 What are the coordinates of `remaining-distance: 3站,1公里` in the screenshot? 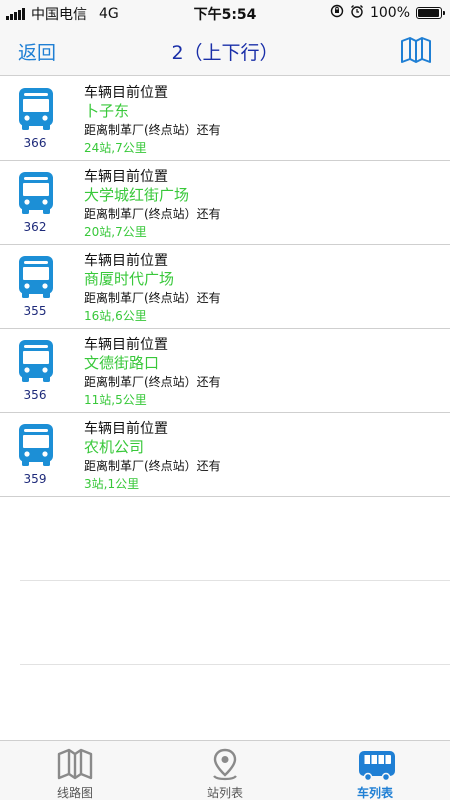 It's located at (112, 484).